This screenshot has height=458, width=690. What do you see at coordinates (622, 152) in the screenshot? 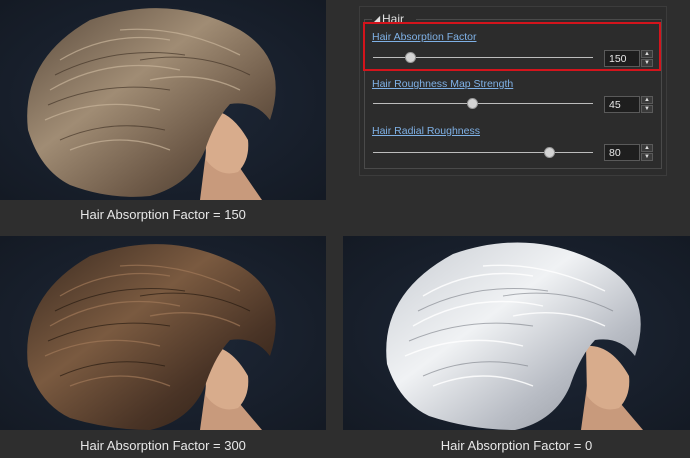
I see `value-input-radial-roughness: 80` at bounding box center [622, 152].